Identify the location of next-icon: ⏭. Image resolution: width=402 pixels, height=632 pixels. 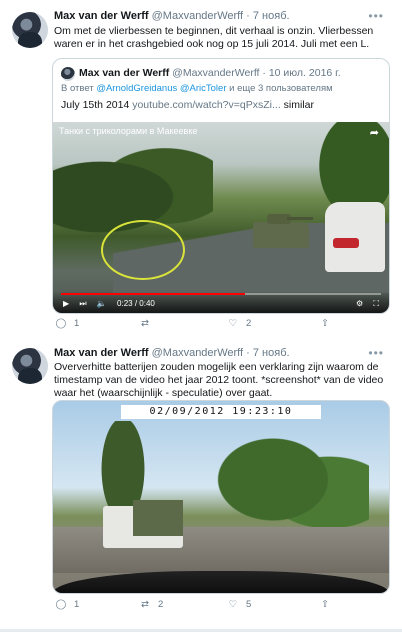
(82, 303).